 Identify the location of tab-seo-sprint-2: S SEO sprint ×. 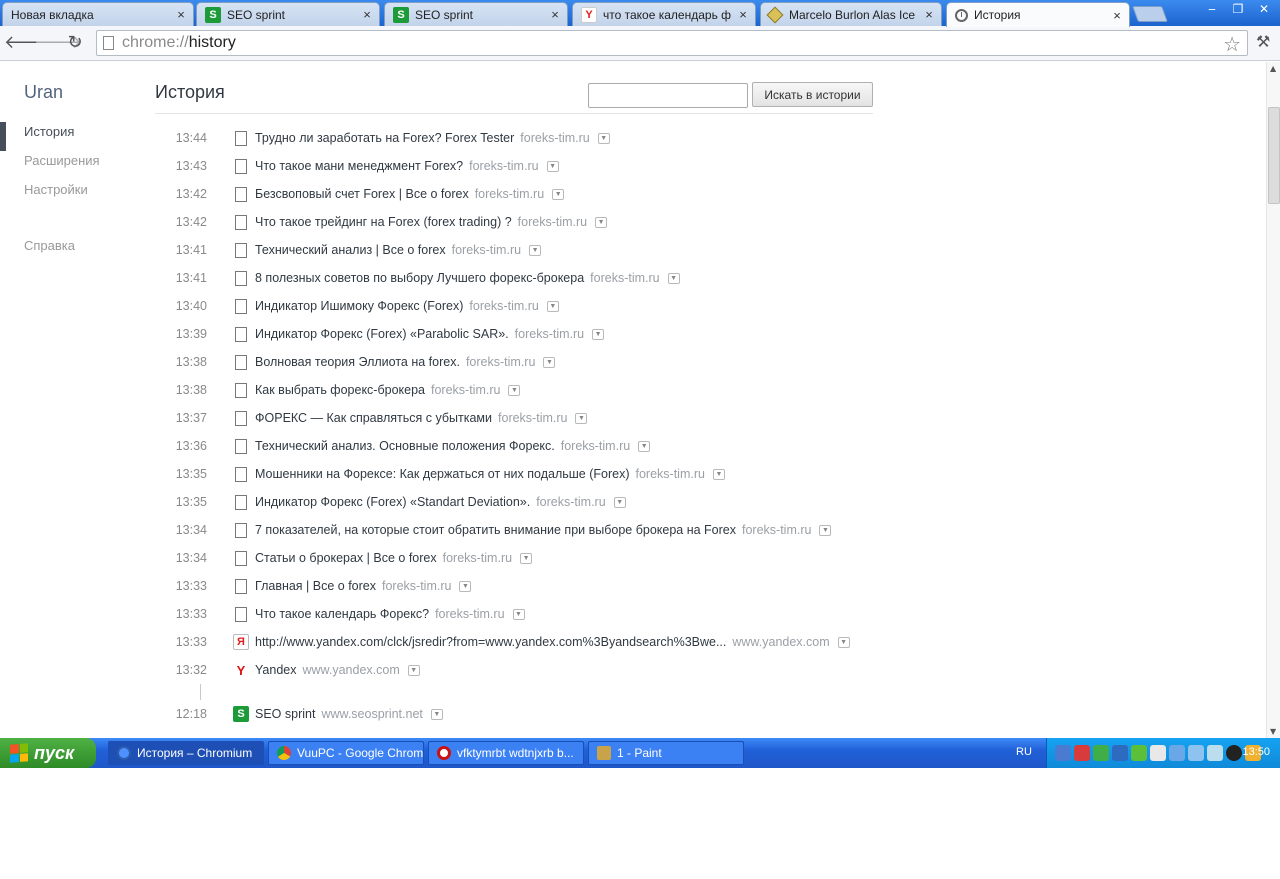
(476, 14).